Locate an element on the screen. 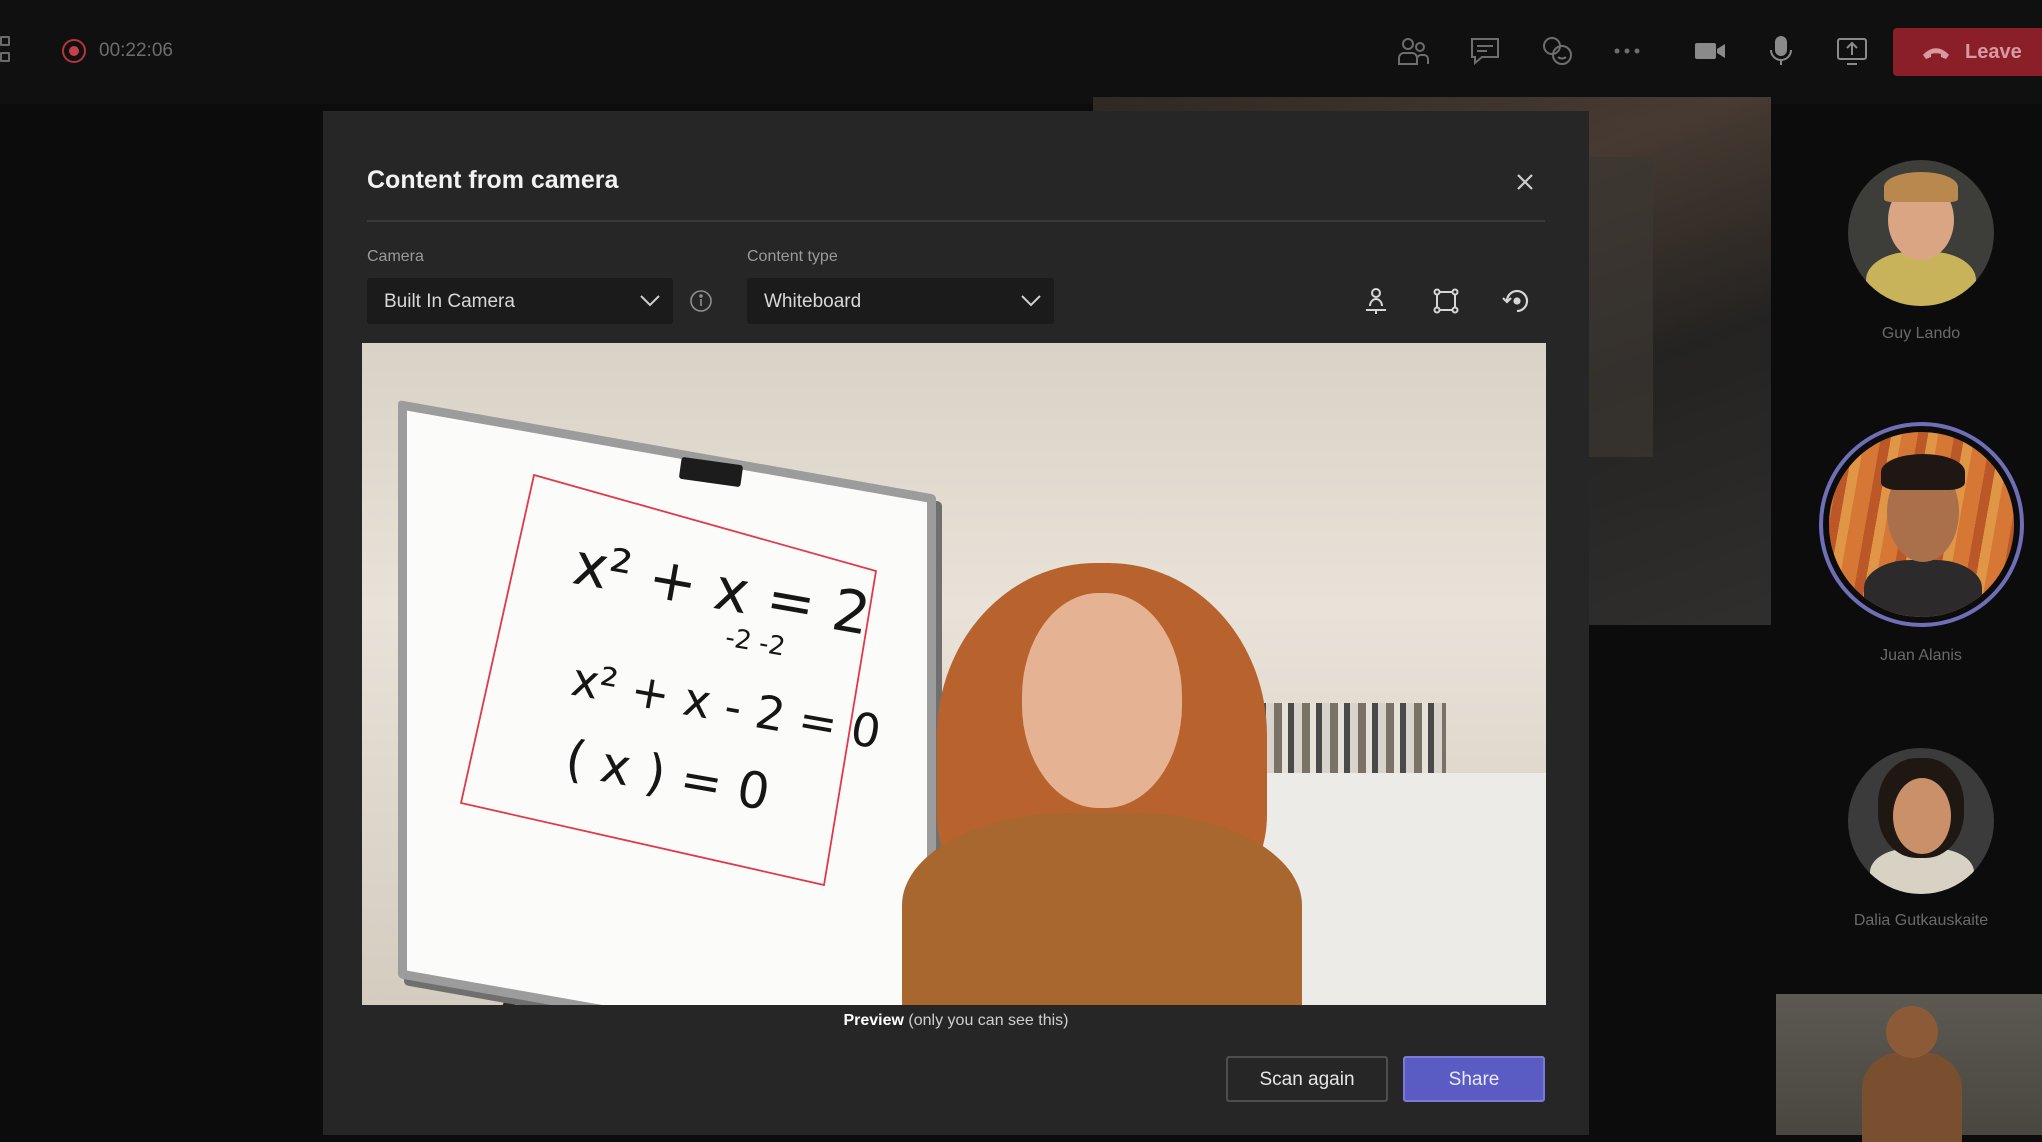 Image resolution: width=2042 pixels, height=1142 pixels. participant-name: Dalia Gutkauskaite is located at coordinates (1921, 920).